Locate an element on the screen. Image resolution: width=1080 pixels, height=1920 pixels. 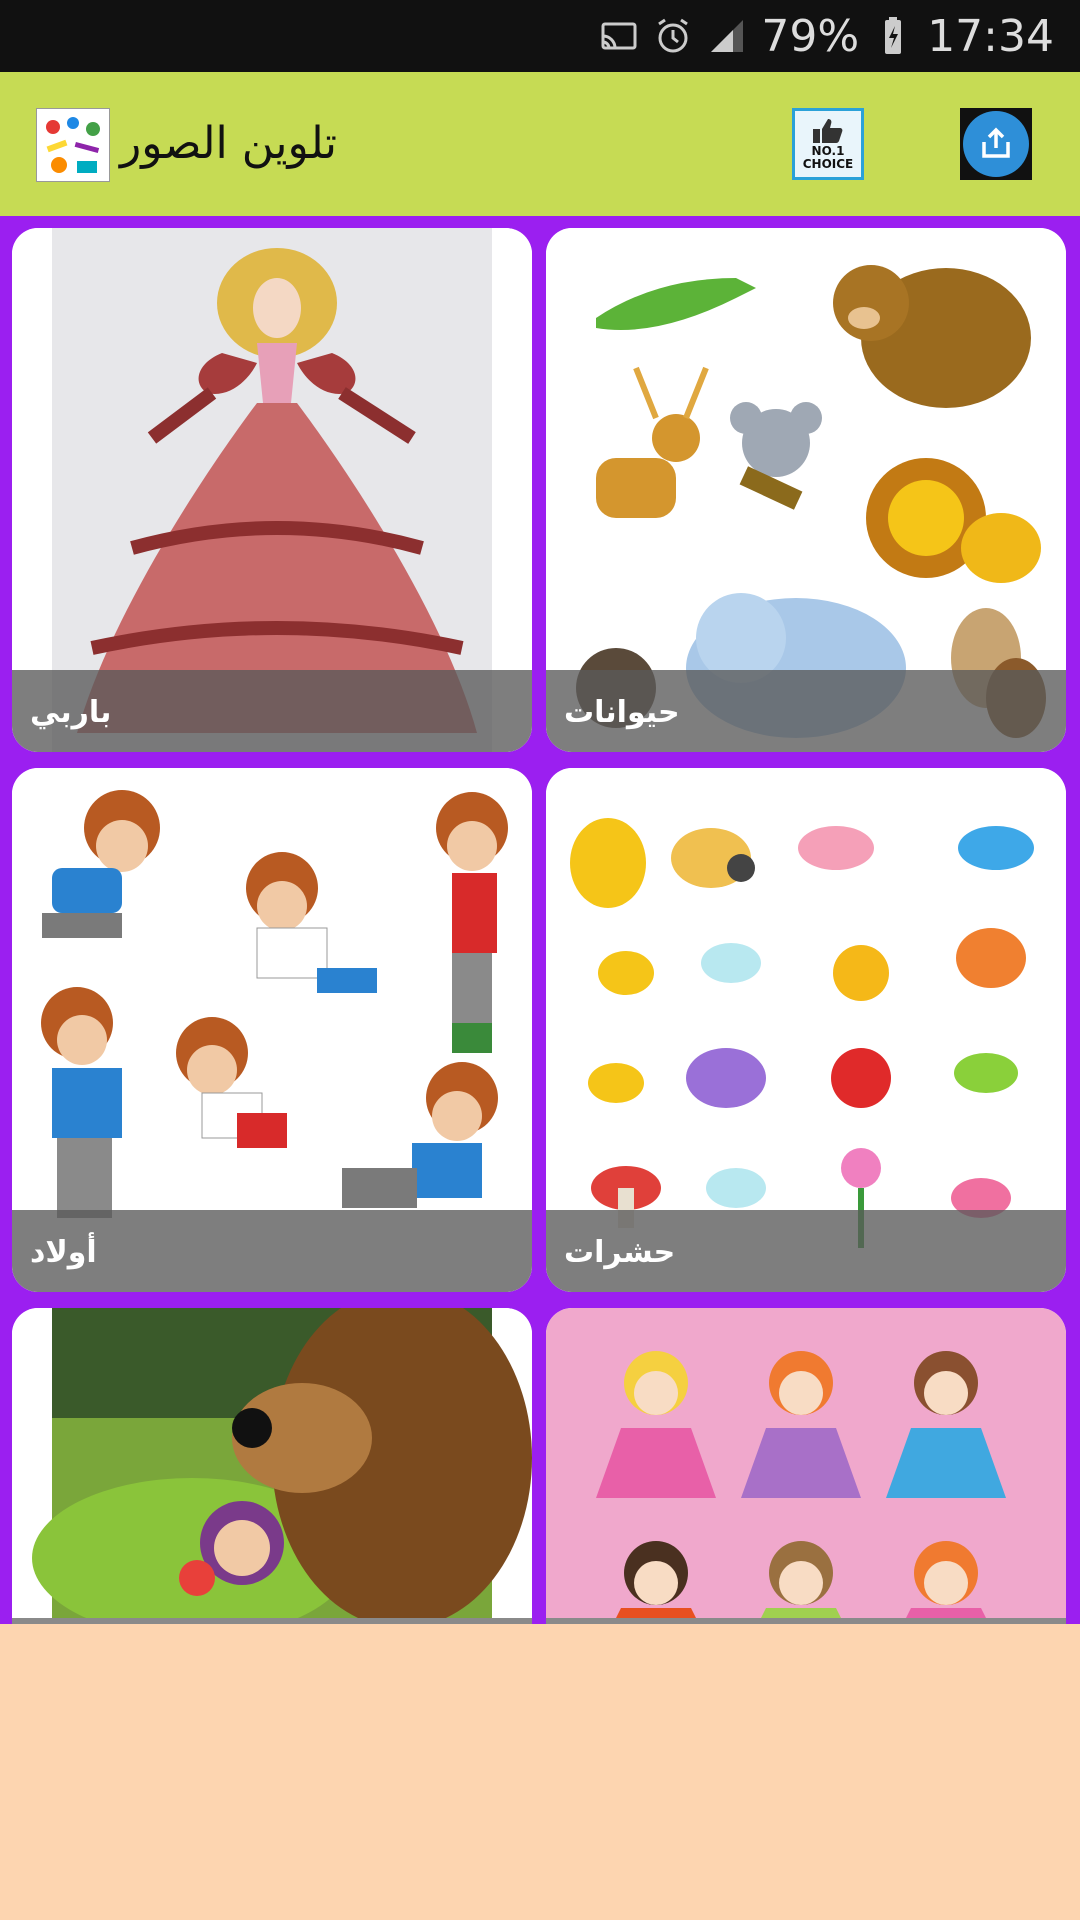
category-card-masha is located at coordinates (272, 1463).